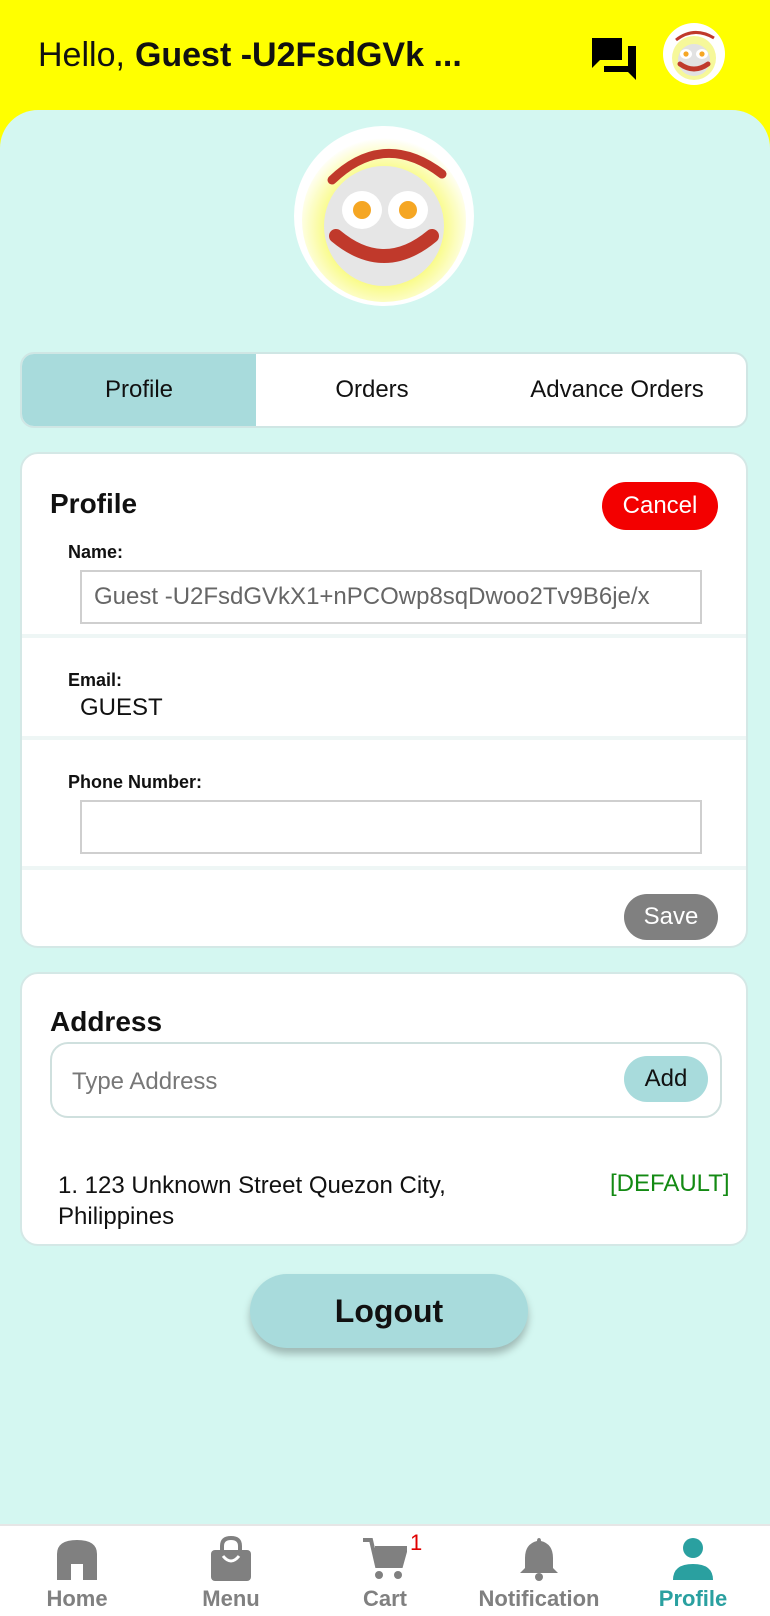 This screenshot has height=1616, width=770. Describe the element at coordinates (121, 707) in the screenshot. I see `email-value: GUEST` at that location.